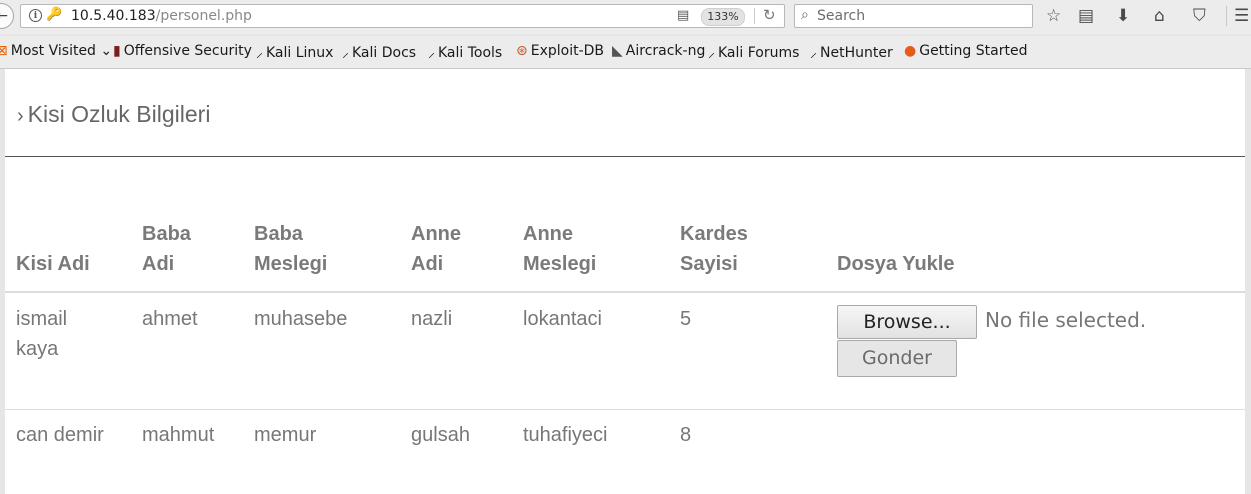 This screenshot has height=494, width=1251. Describe the element at coordinates (60, 435) in the screenshot. I see `cell-kisi-adi: can demir` at that location.